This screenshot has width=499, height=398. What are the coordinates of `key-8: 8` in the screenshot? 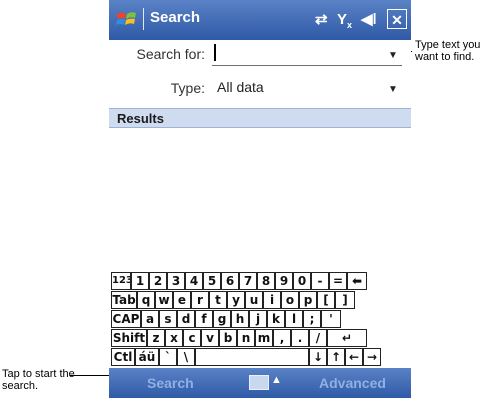 It's located at (266, 281).